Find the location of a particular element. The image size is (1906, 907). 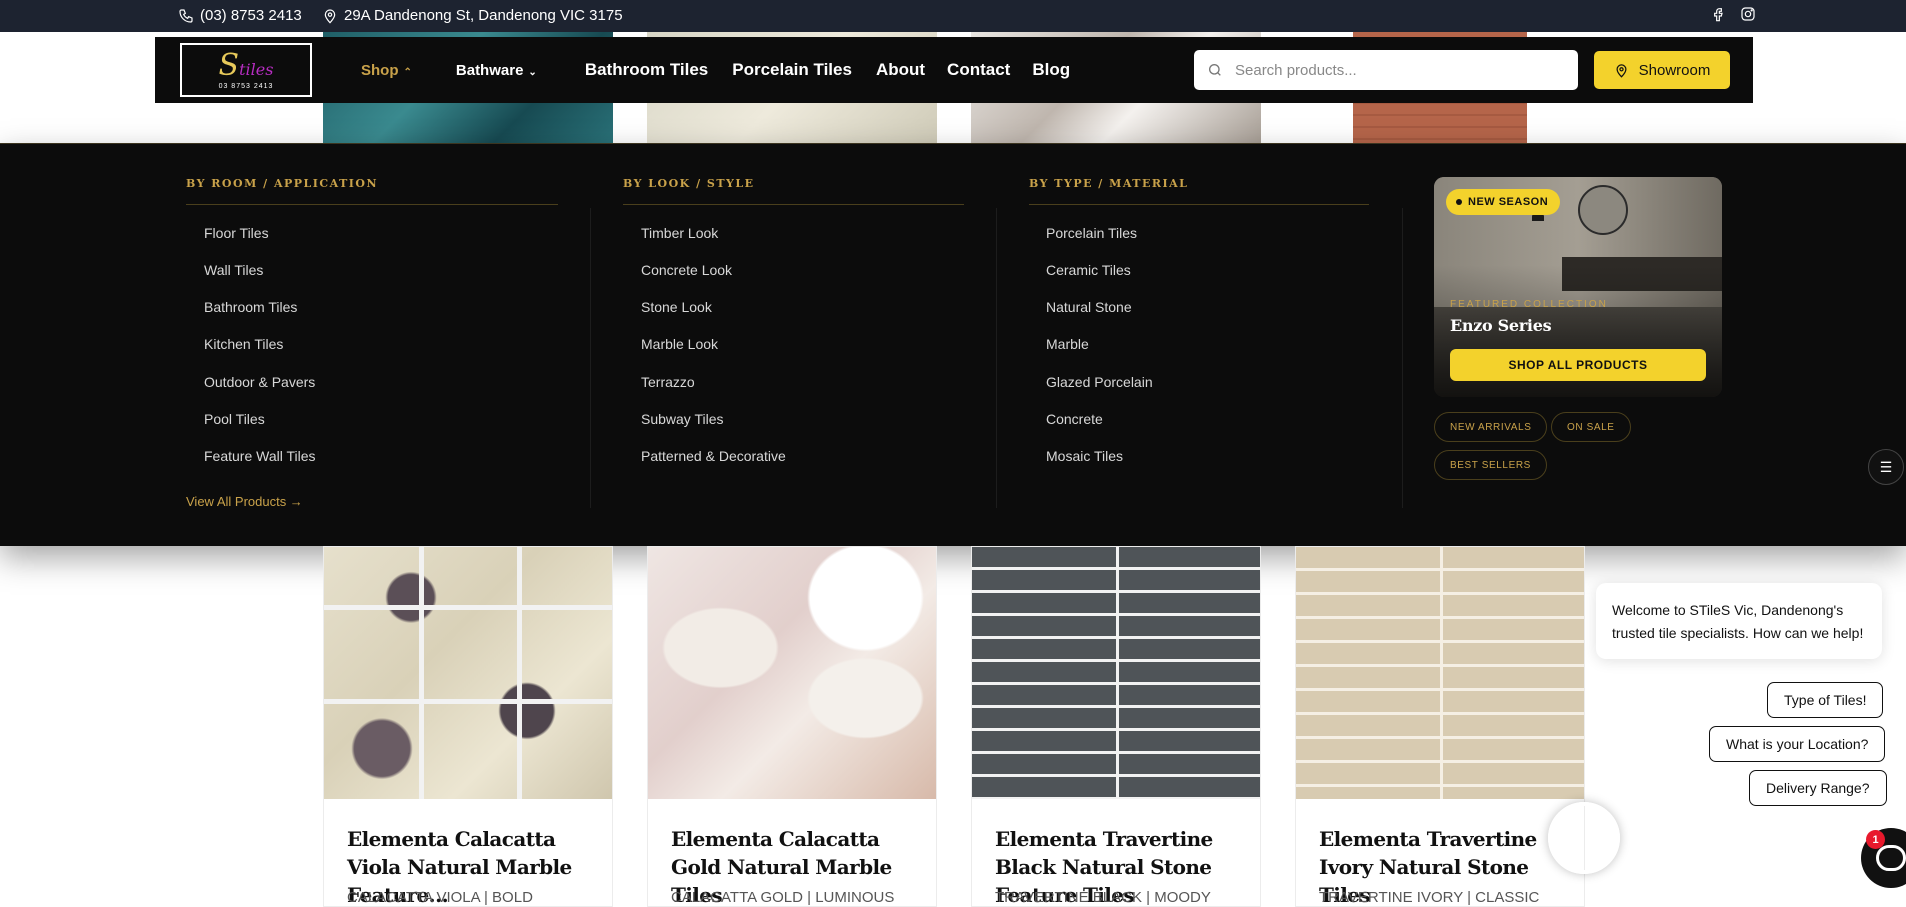

social-links is located at coordinates (1733, 14).